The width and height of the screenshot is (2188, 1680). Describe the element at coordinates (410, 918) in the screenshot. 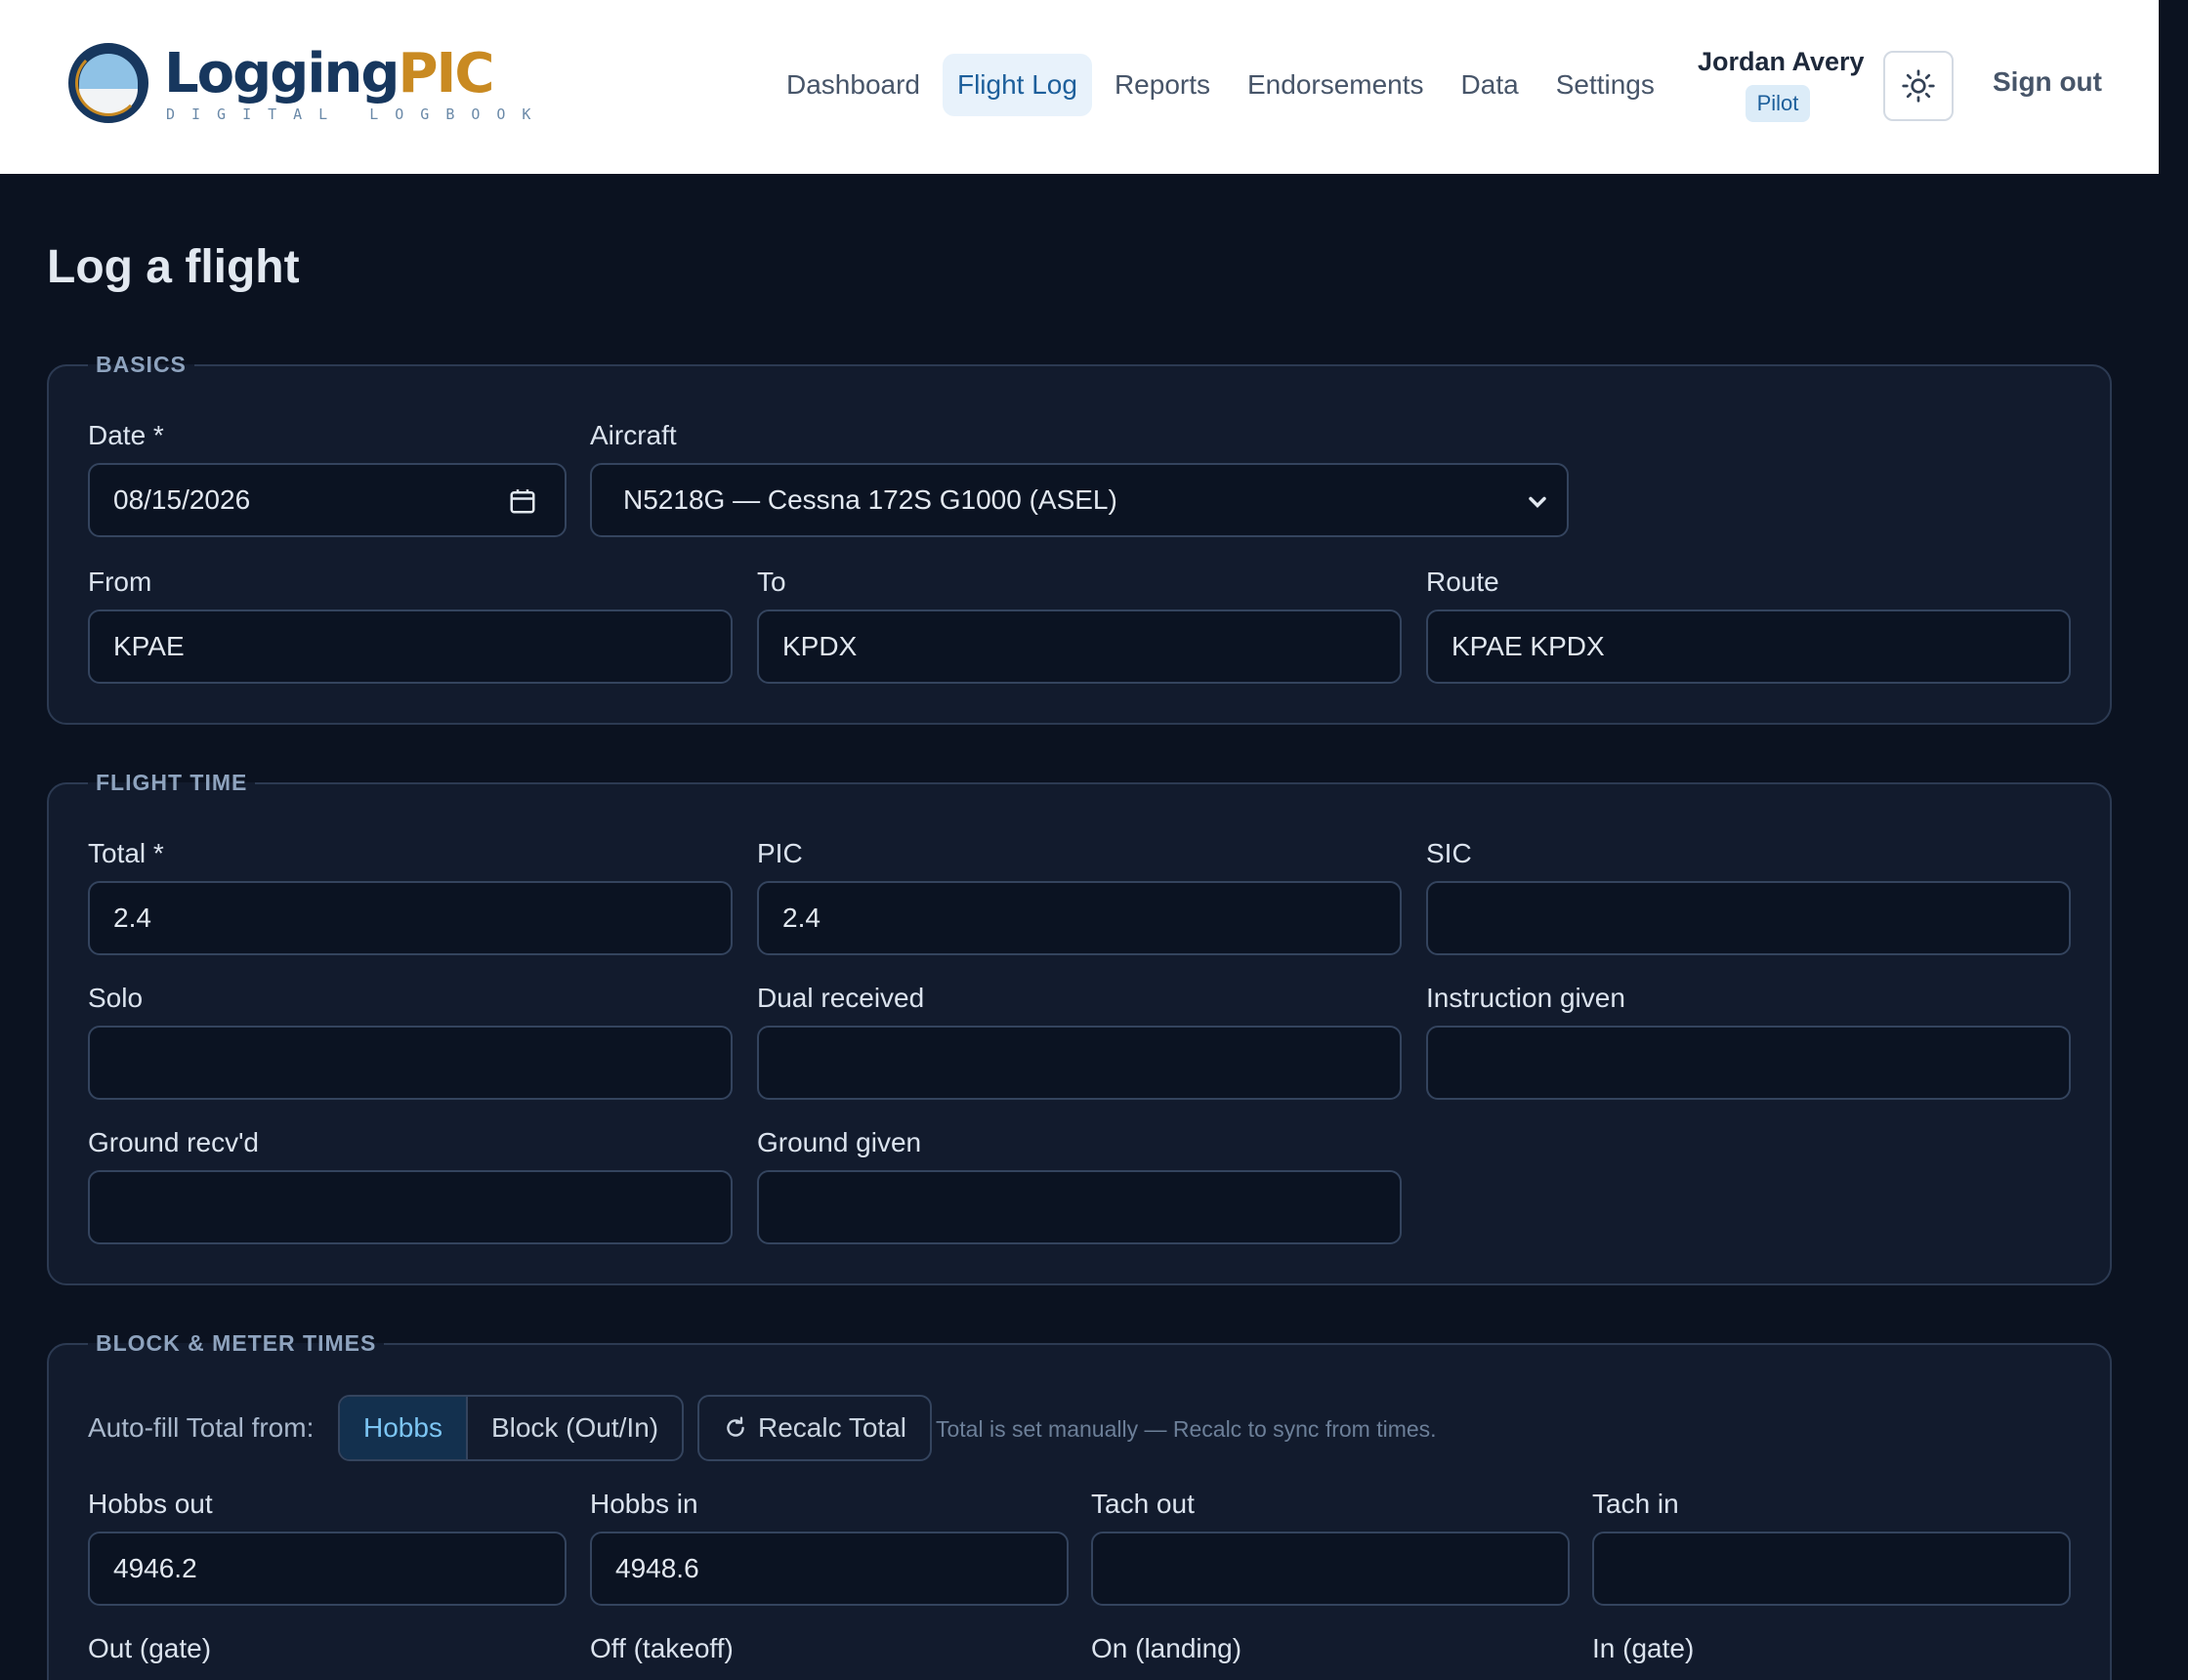

I see `total-input: 2.4` at that location.